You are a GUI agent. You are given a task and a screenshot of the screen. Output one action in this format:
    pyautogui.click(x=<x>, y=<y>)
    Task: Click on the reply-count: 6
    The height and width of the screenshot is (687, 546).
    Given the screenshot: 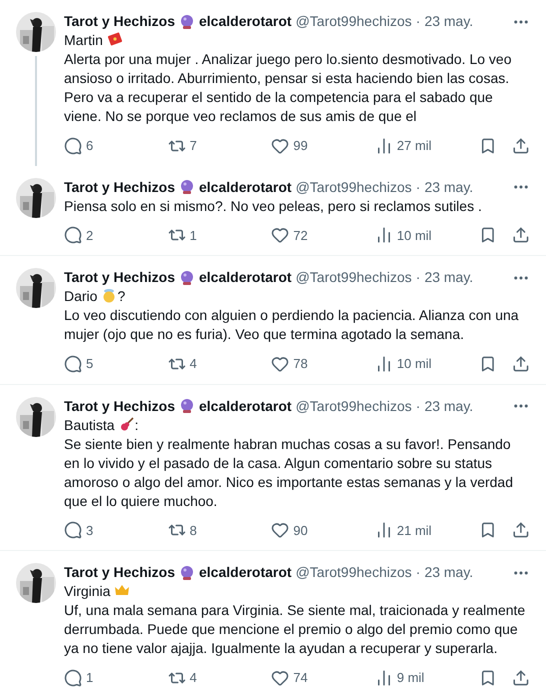 What is the action you would take?
    pyautogui.click(x=90, y=146)
    